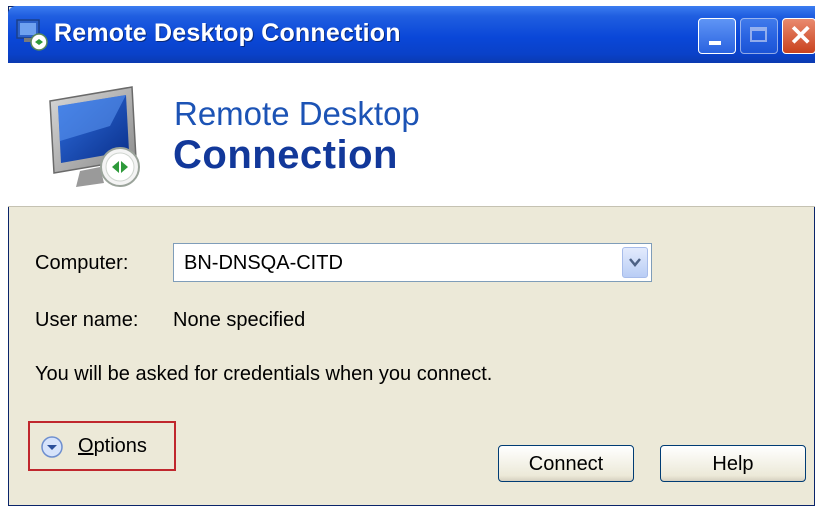 Image resolution: width=815 pixels, height=506 pixels. Describe the element at coordinates (285, 155) in the screenshot. I see `banner-title-line2: Connection` at that location.